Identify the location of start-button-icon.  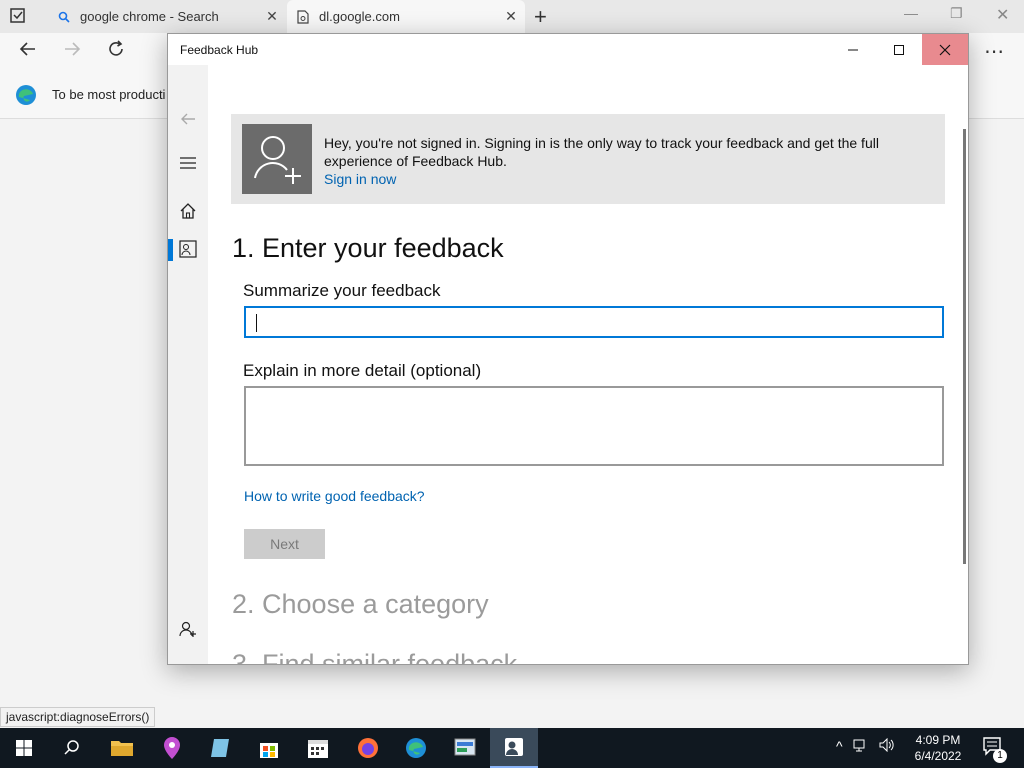
(24, 748).